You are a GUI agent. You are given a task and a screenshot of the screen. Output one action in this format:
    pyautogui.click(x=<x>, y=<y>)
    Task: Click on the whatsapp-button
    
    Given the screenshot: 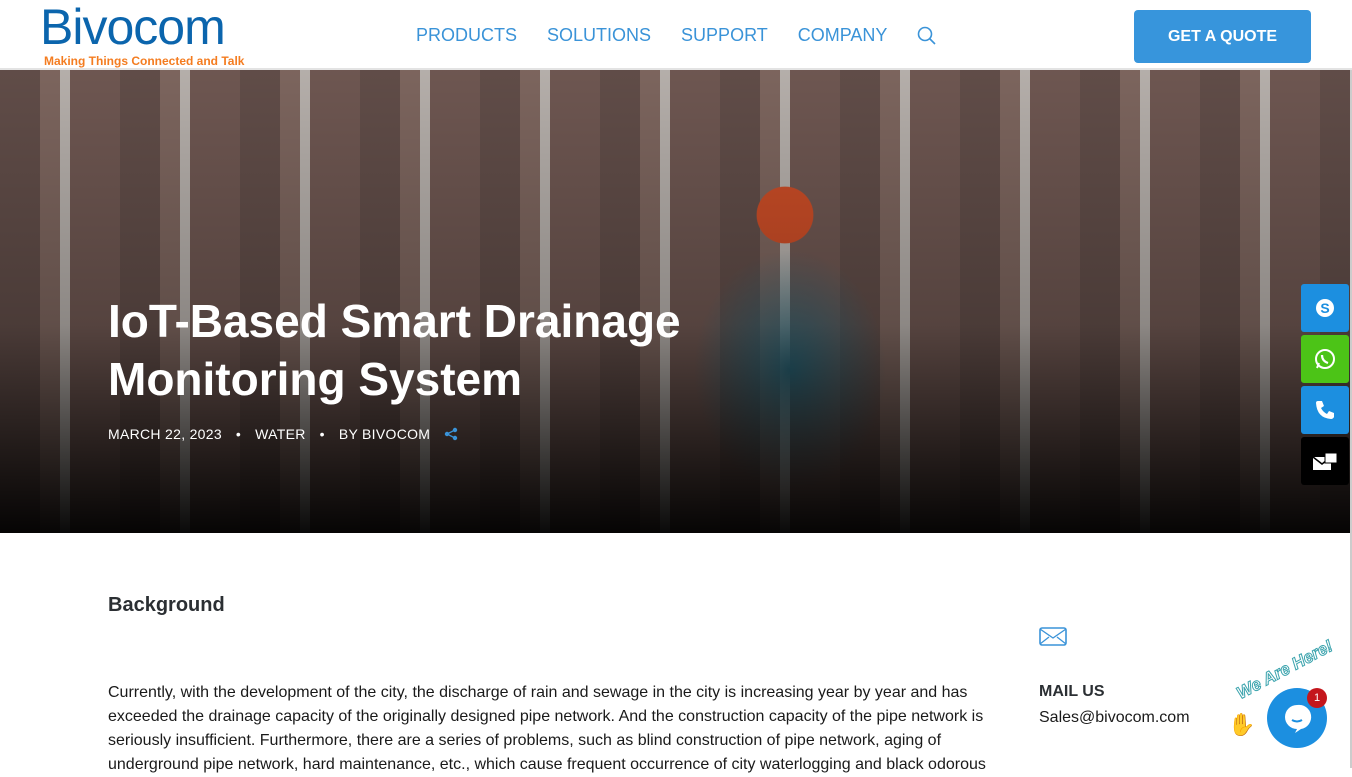 What is the action you would take?
    pyautogui.click(x=1325, y=359)
    